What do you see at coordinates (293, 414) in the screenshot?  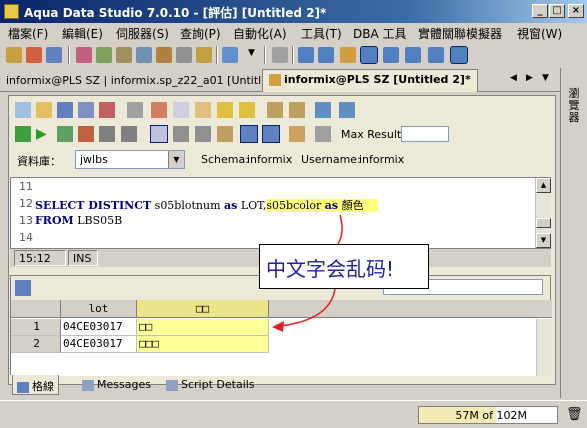 I see `status-bar: 57M of 102M 🗑` at bounding box center [293, 414].